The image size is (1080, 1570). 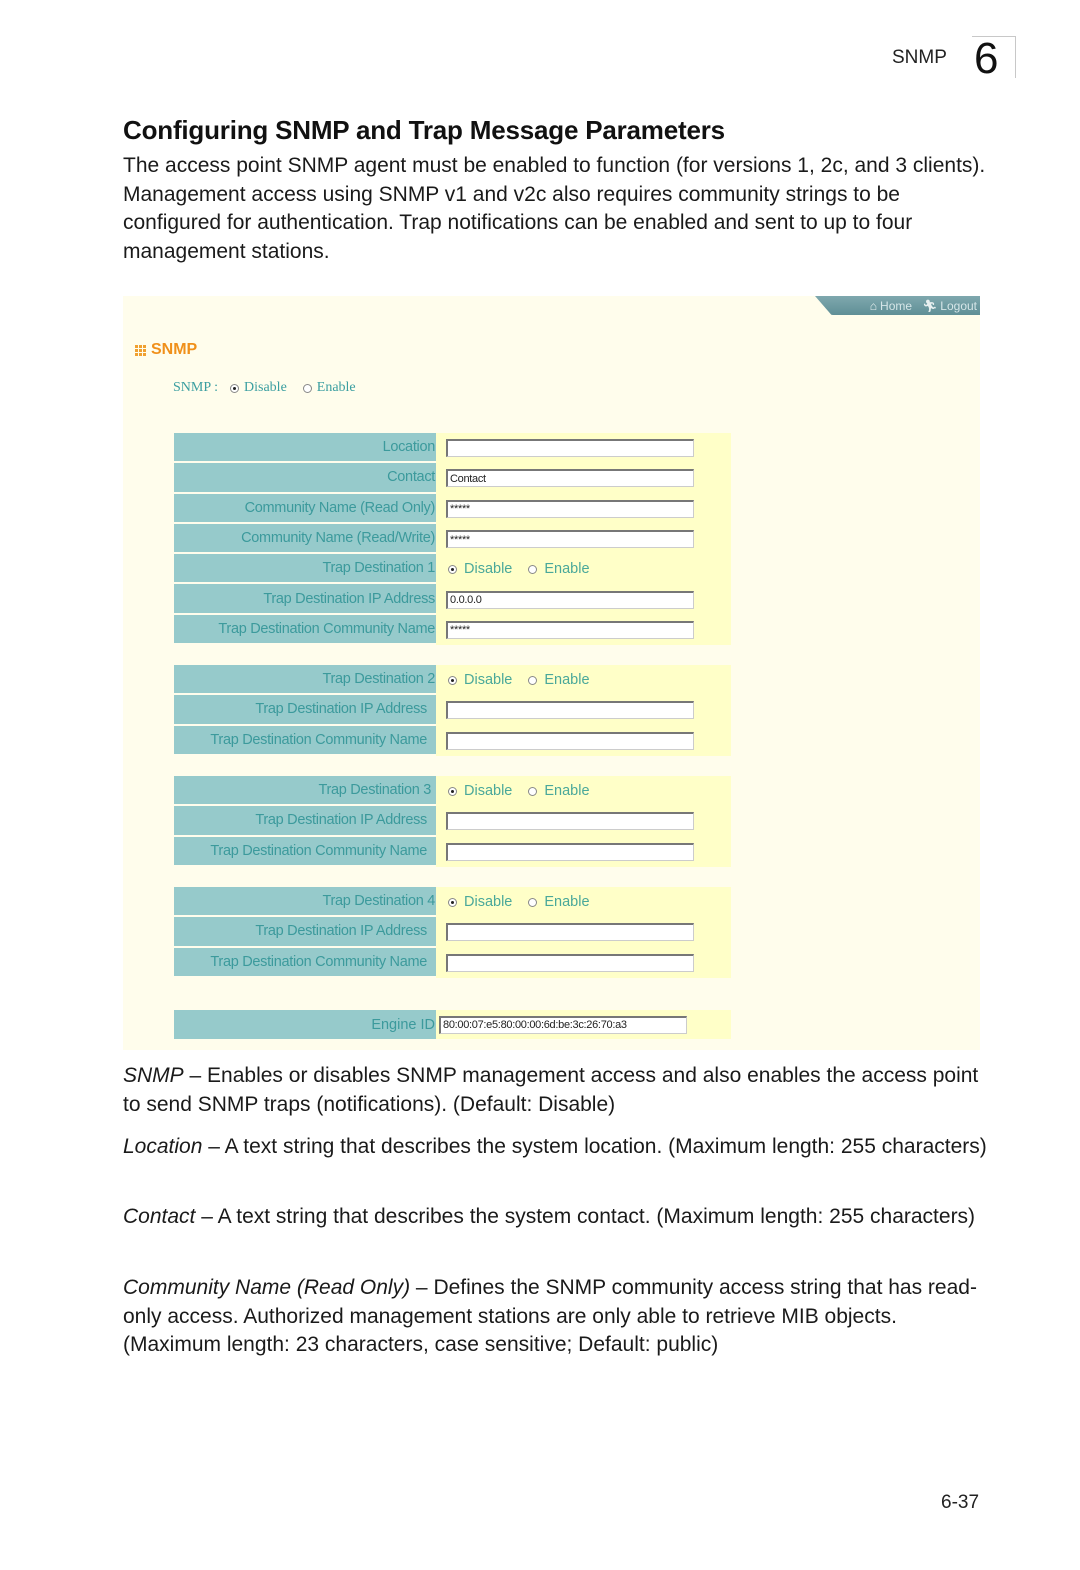 I want to click on trap-dest-4-label: Trap Destination 4, so click(x=305, y=902).